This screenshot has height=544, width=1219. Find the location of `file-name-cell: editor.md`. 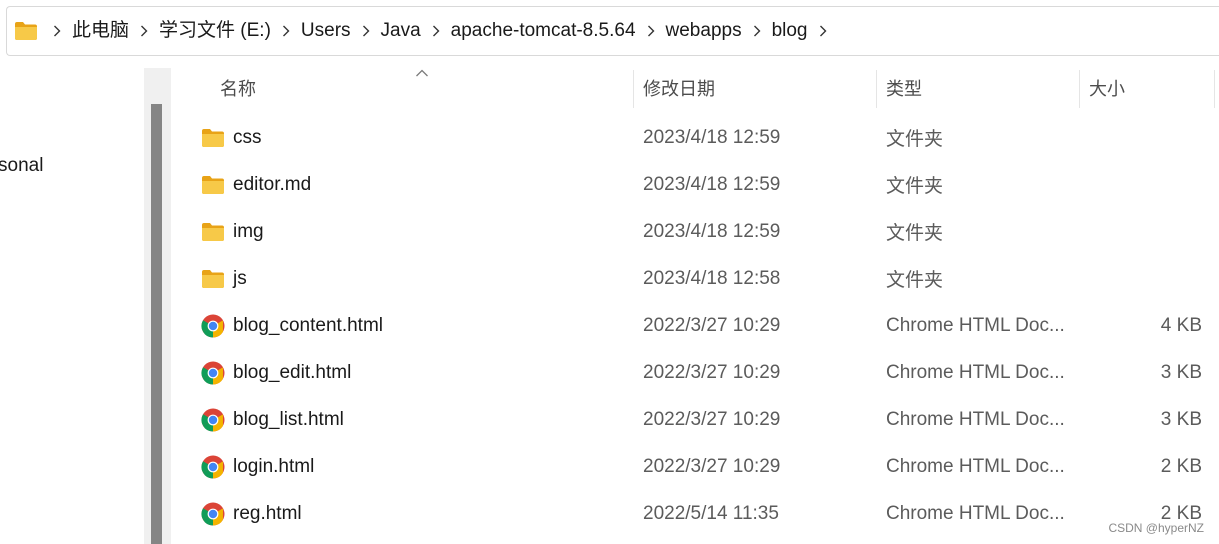

file-name-cell: editor.md is located at coordinates (256, 184).